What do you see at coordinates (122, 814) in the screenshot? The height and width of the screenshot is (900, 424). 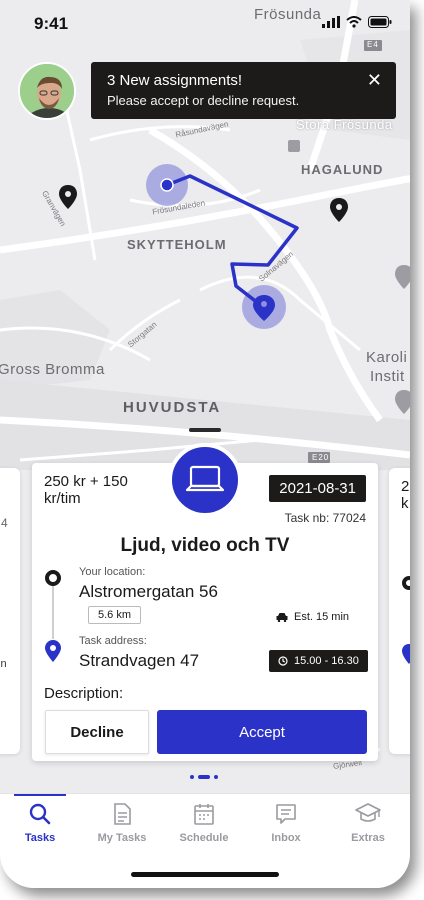 I see `document-icon` at bounding box center [122, 814].